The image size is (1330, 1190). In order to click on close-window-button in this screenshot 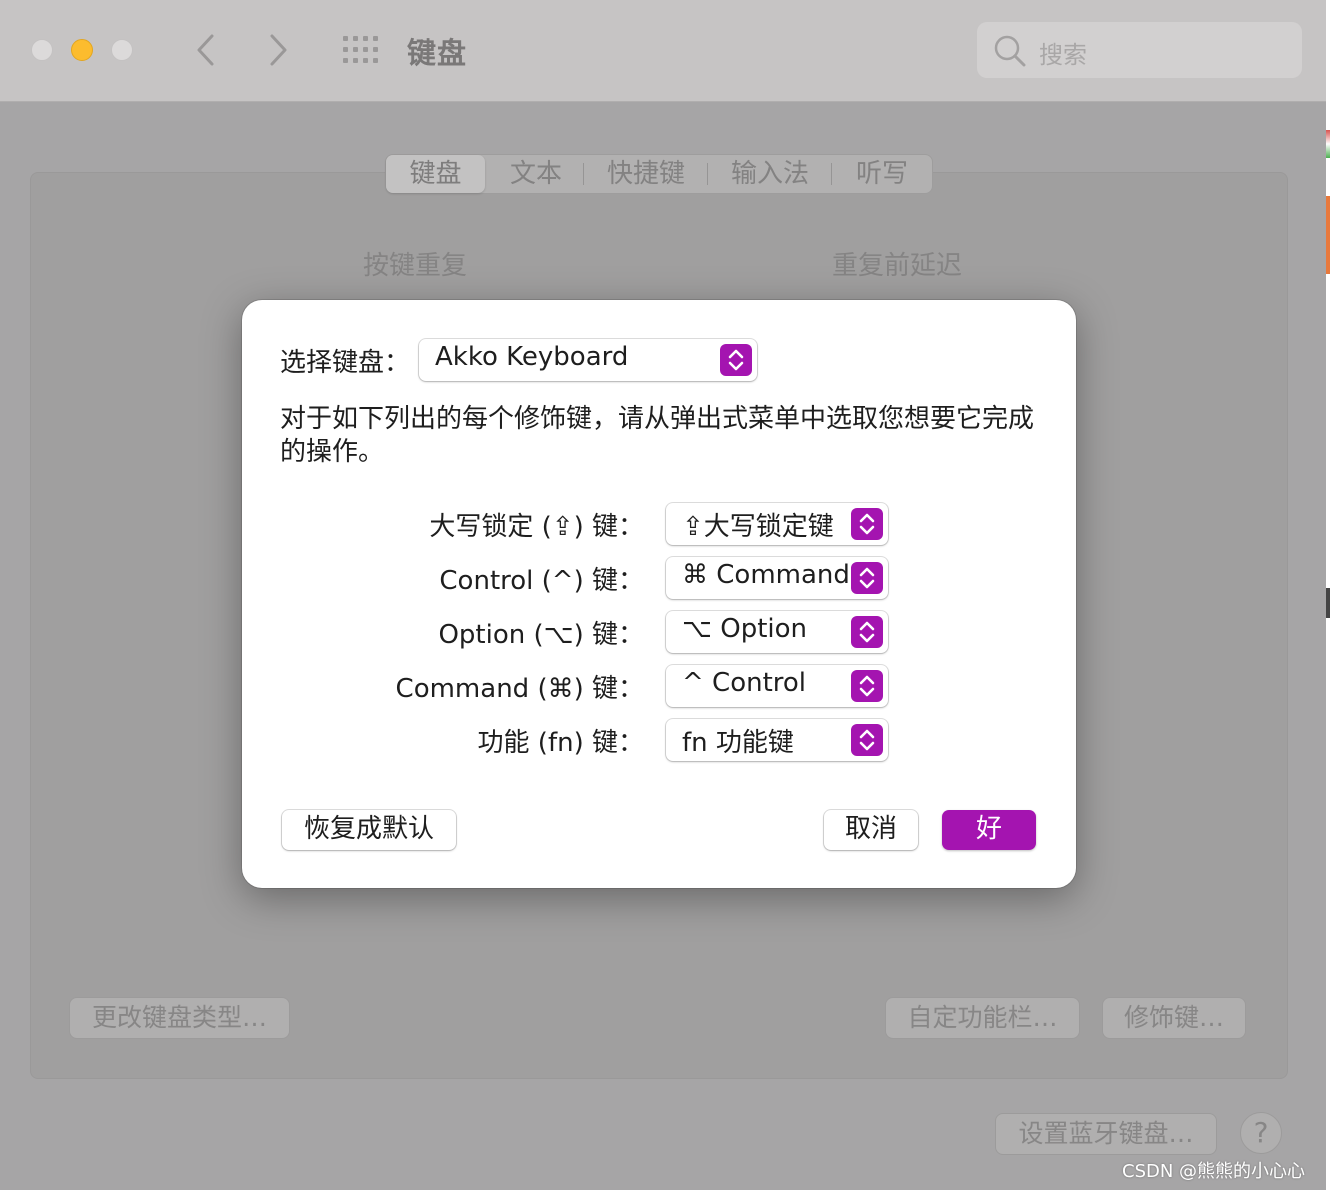, I will do `click(42, 50)`.